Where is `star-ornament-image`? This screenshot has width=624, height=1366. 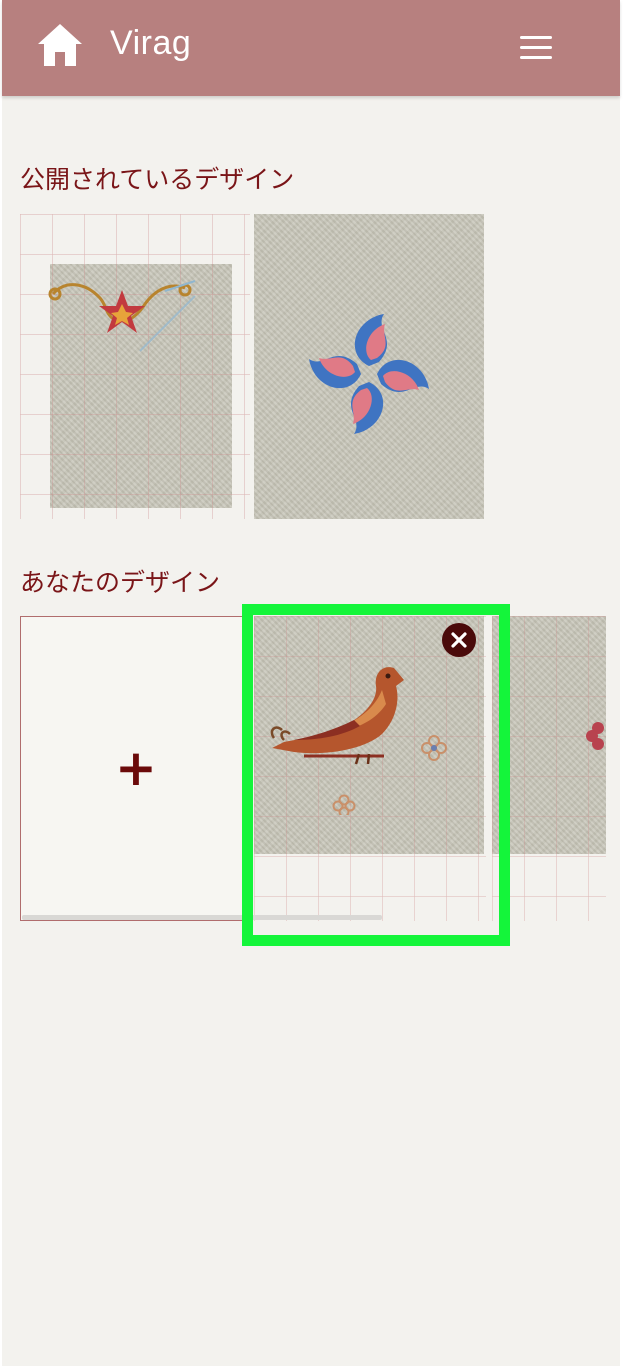 star-ornament-image is located at coordinates (122, 316).